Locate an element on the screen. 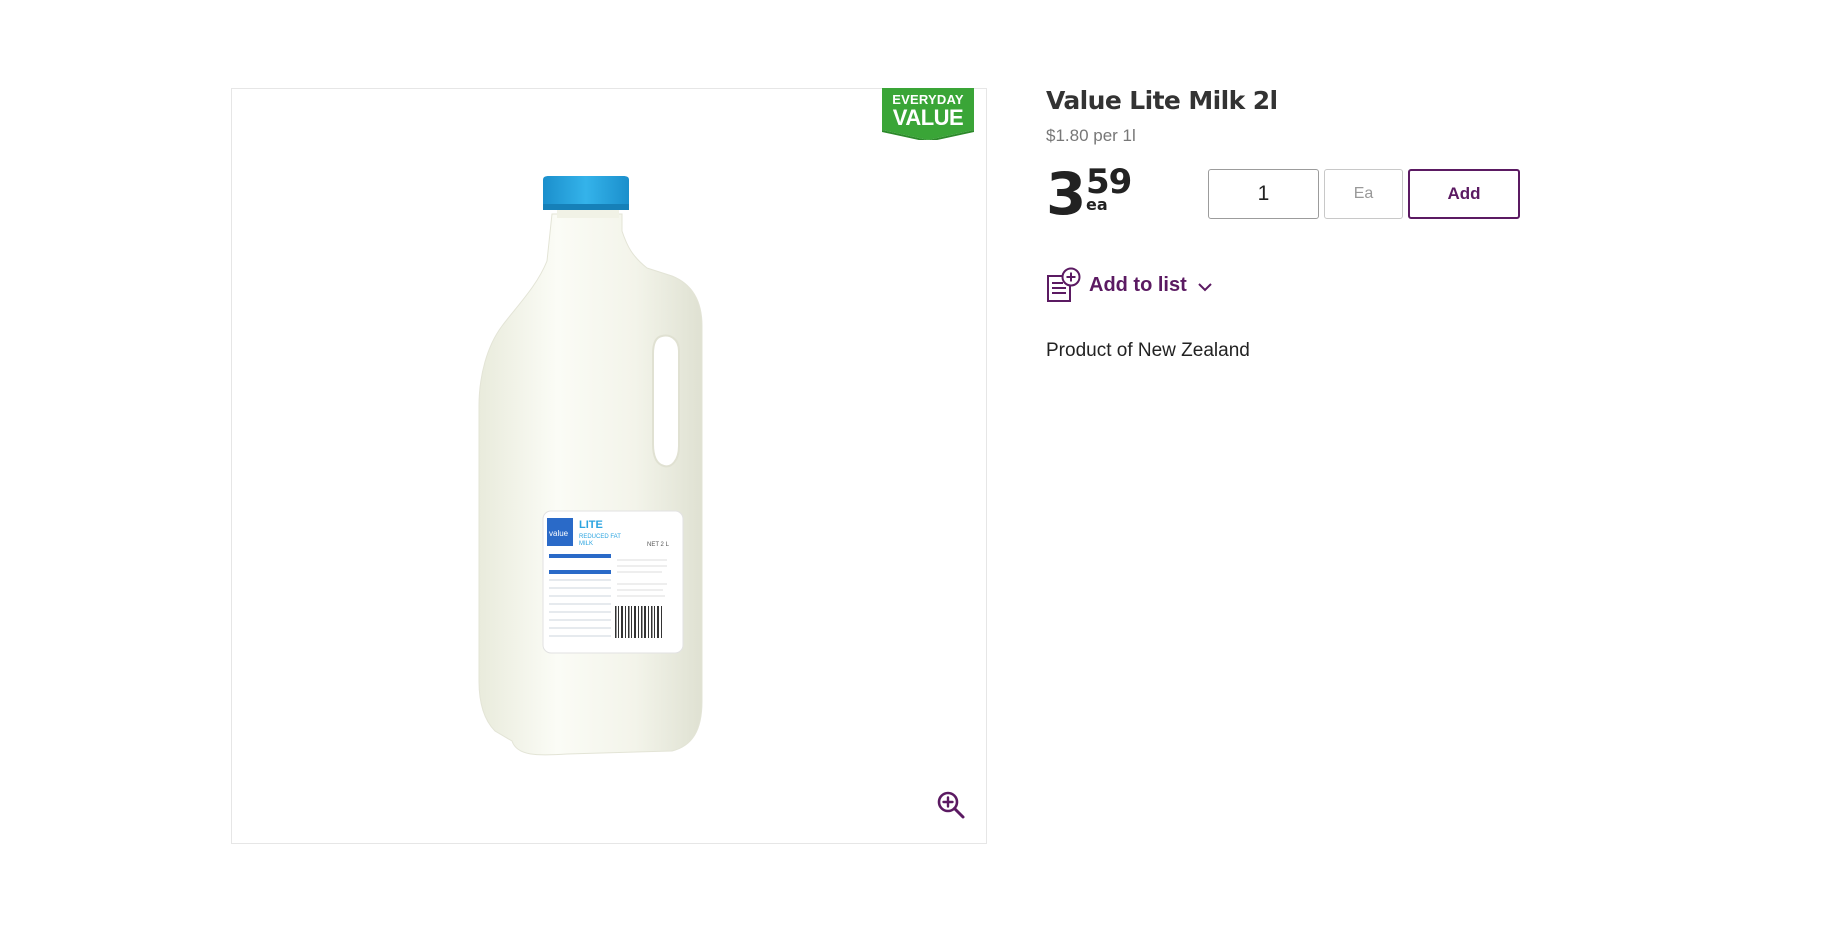 Image resolution: width=1842 pixels, height=949 pixels. unit-select: Ea is located at coordinates (1363, 194).